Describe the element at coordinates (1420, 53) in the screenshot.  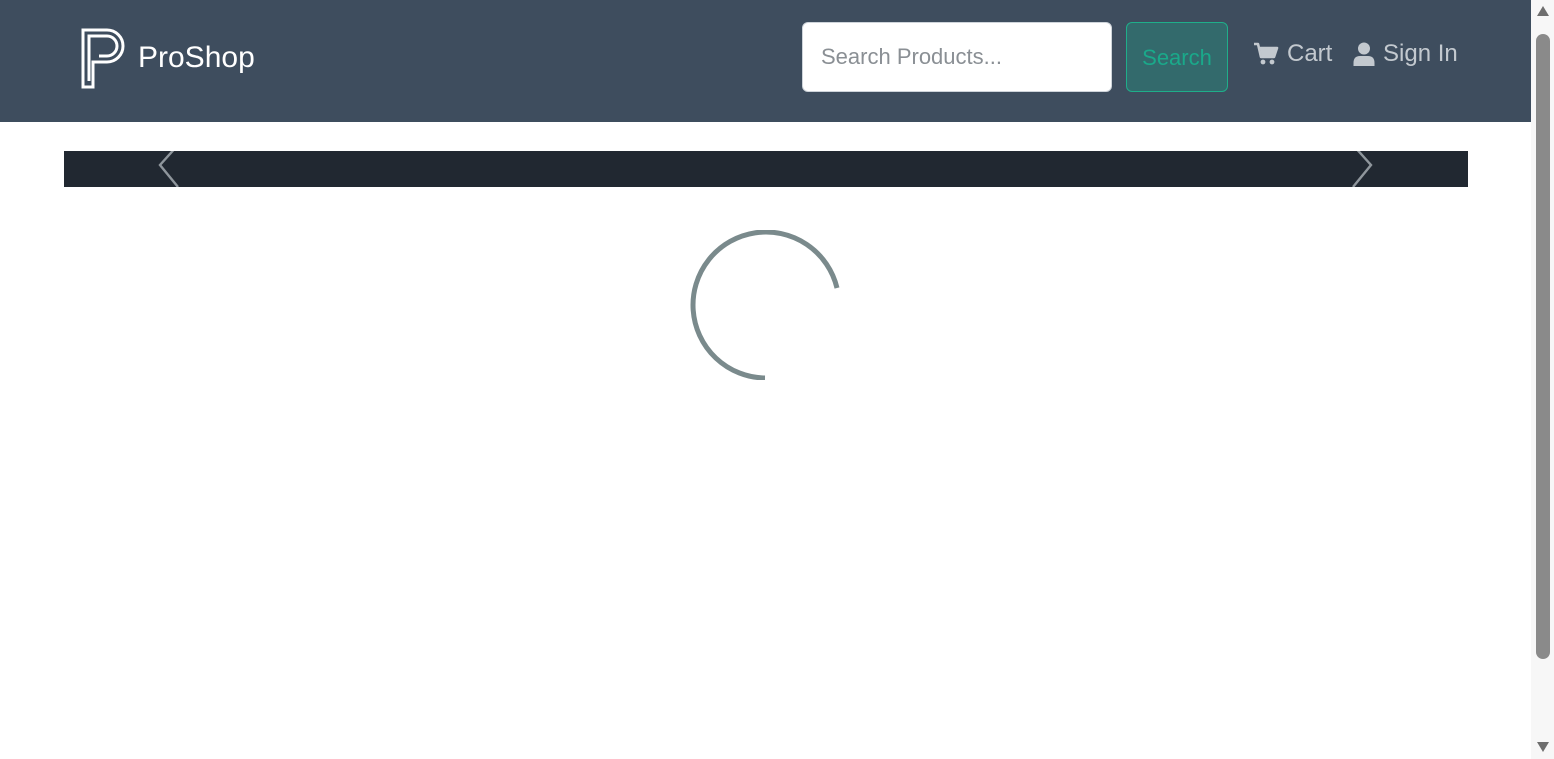
I see `nav-signin-label: Sign In` at that location.